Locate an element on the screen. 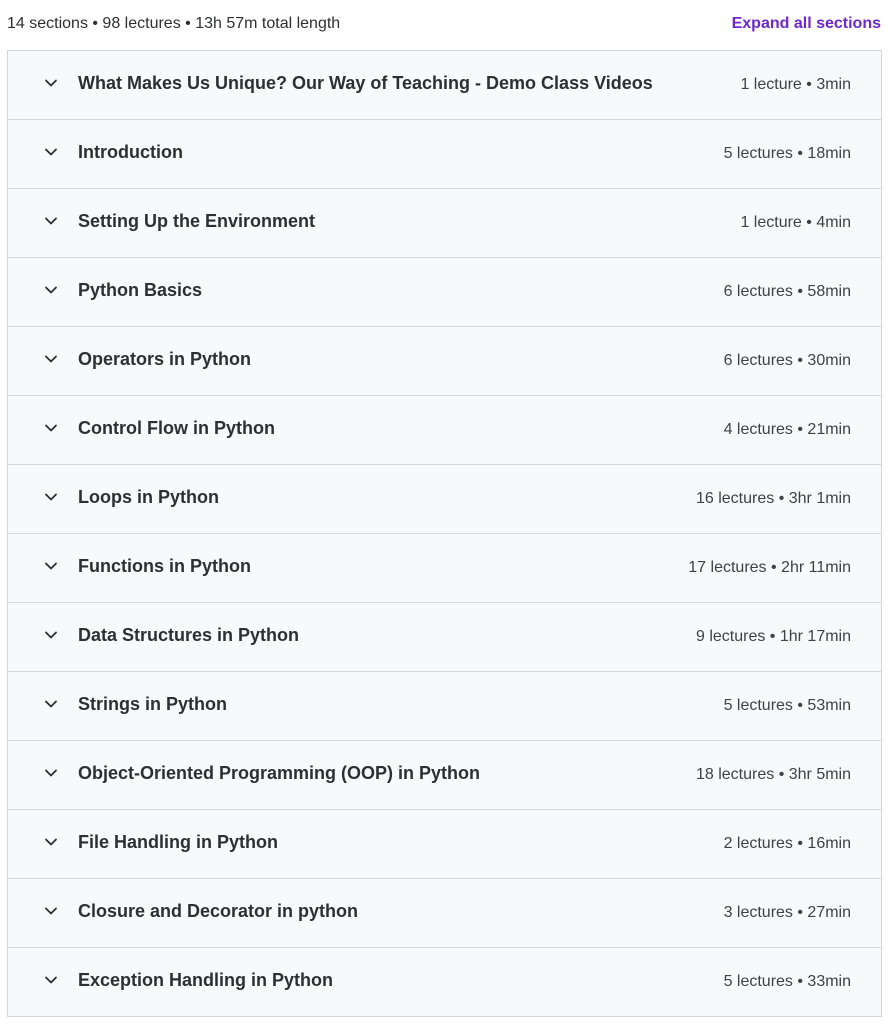  section-title: Closure and Decorator in python is located at coordinates (218, 911).